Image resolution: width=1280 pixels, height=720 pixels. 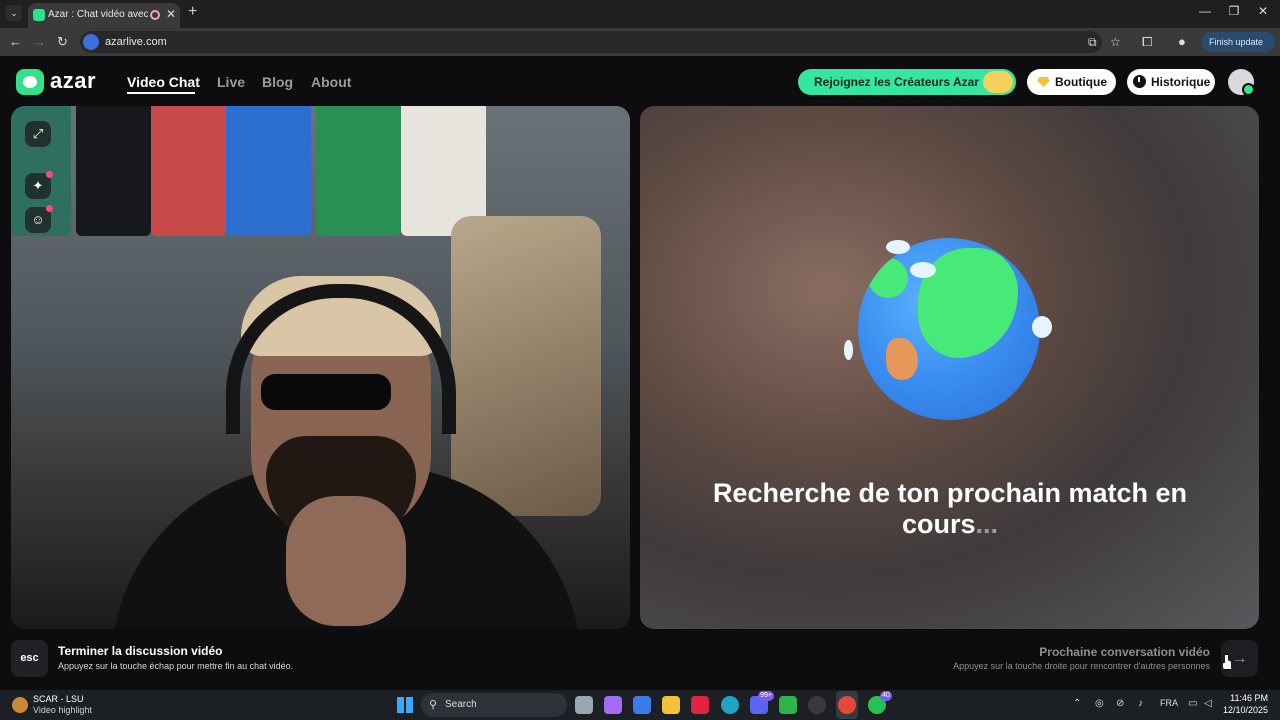 I want to click on join-creators-button: Rejoignez les Créateurs Azar, so click(x=907, y=82).